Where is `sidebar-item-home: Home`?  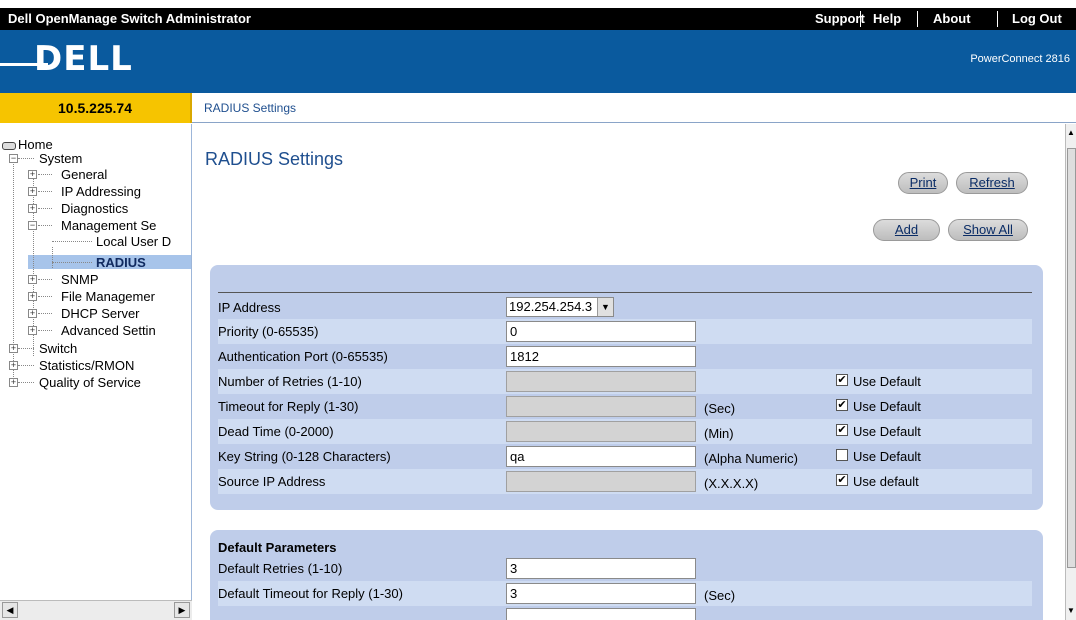
sidebar-item-home: Home is located at coordinates (27, 144).